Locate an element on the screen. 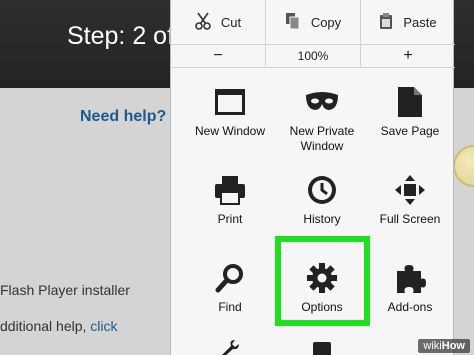  new-window-button: New Window is located at coordinates (230, 120).